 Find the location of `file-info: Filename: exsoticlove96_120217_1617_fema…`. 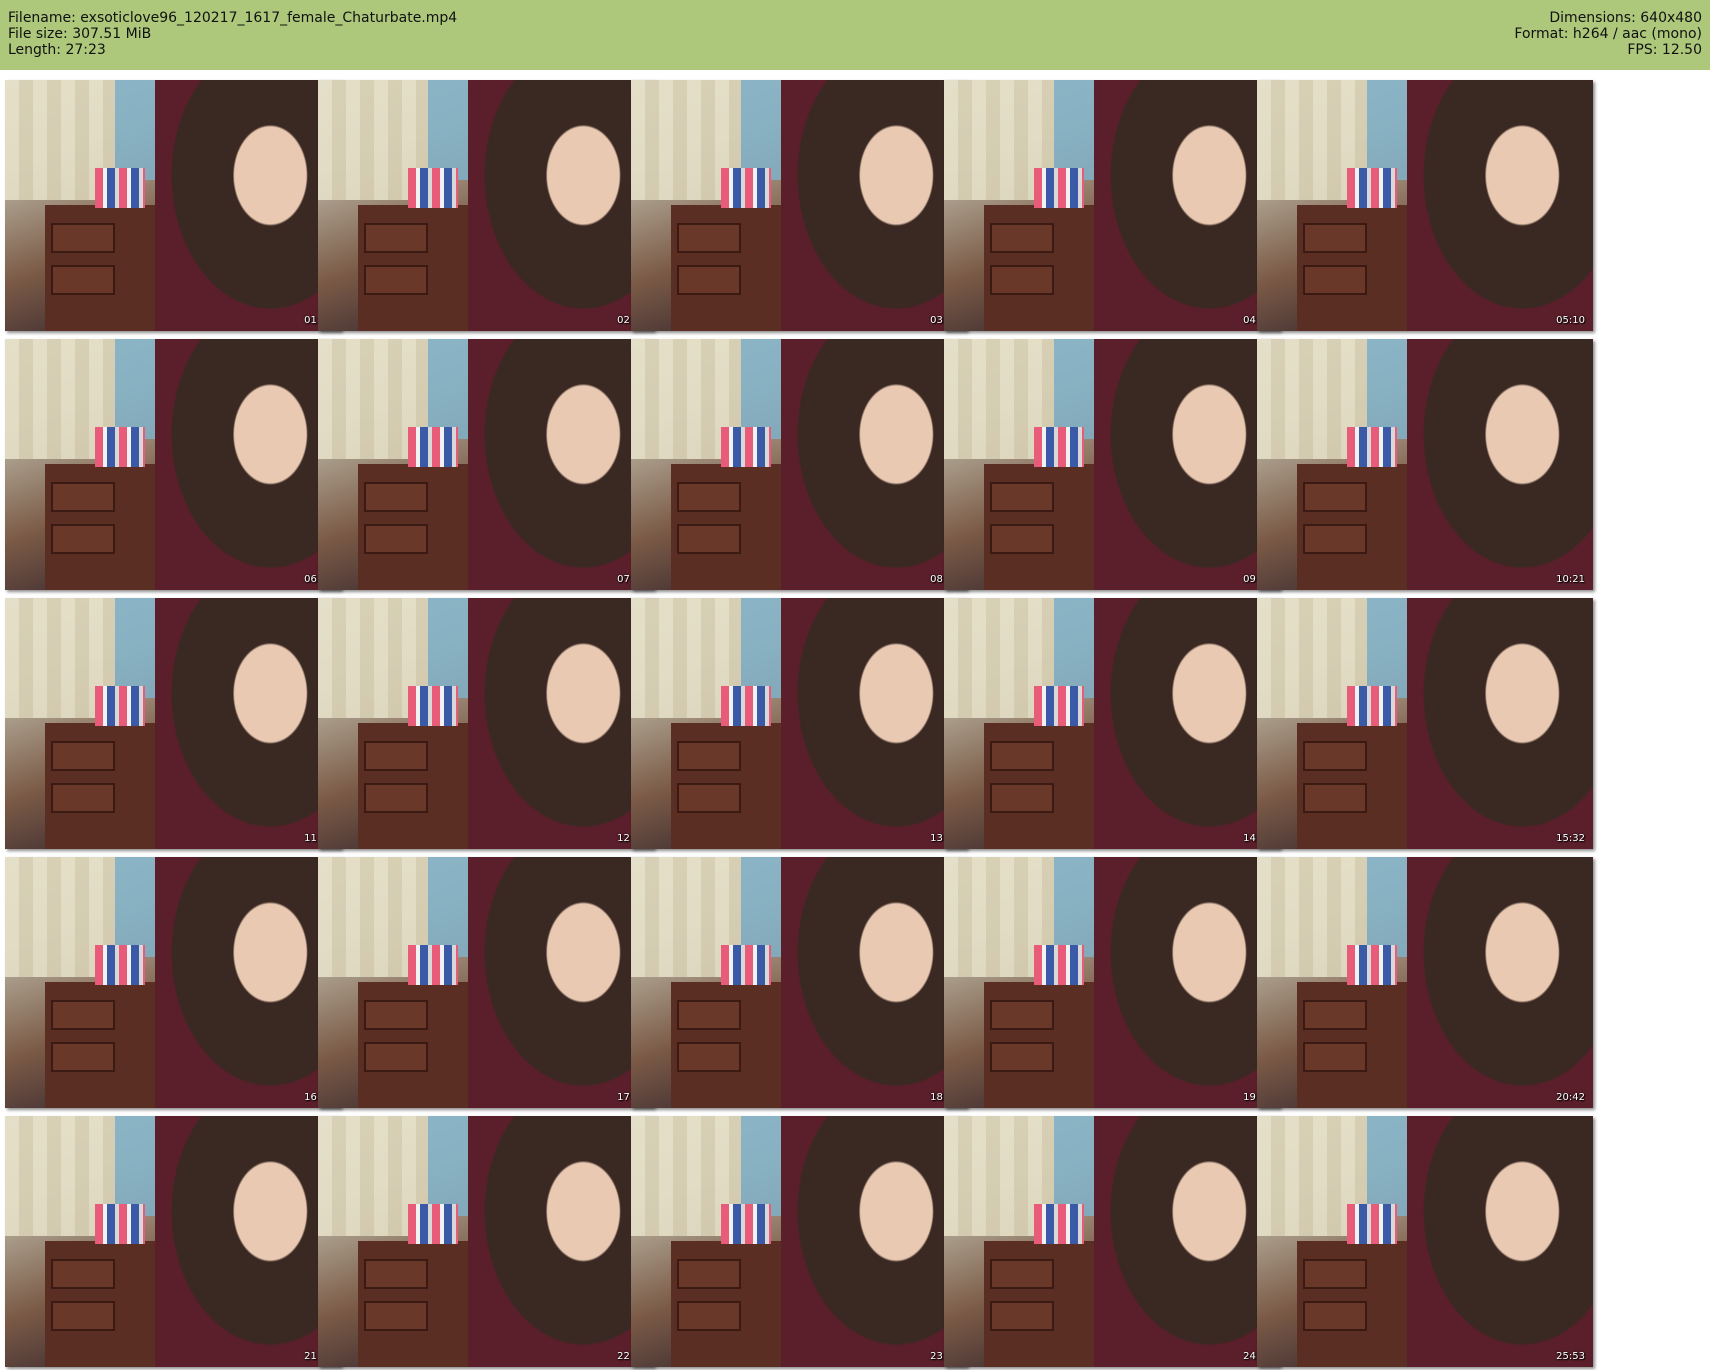

file-info: Filename: exsoticlove96_120217_1617_fema… is located at coordinates (232, 34).